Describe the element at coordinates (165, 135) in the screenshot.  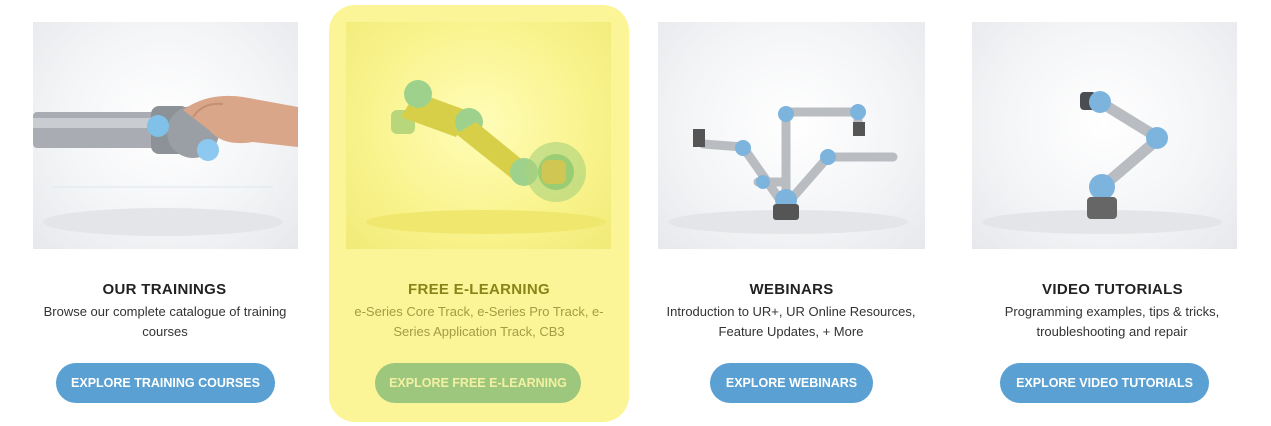
I see `training-hand-robot-image` at that location.